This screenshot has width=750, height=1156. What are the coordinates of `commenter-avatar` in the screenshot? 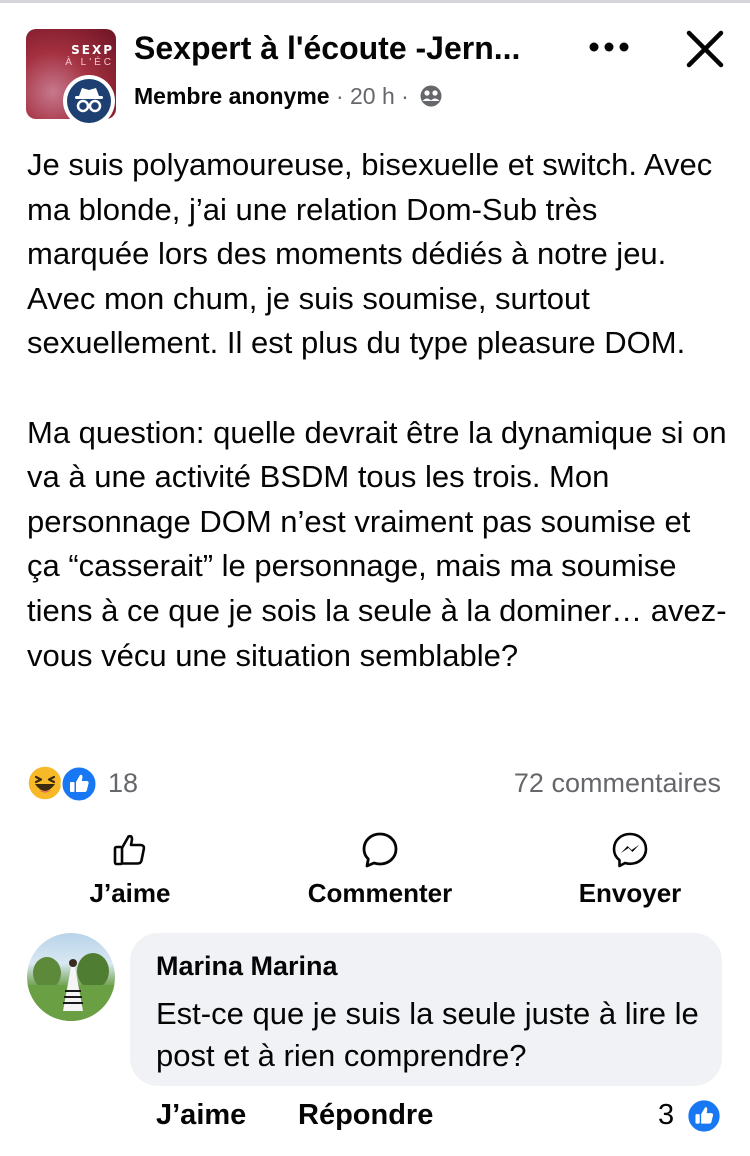 It's located at (71, 977).